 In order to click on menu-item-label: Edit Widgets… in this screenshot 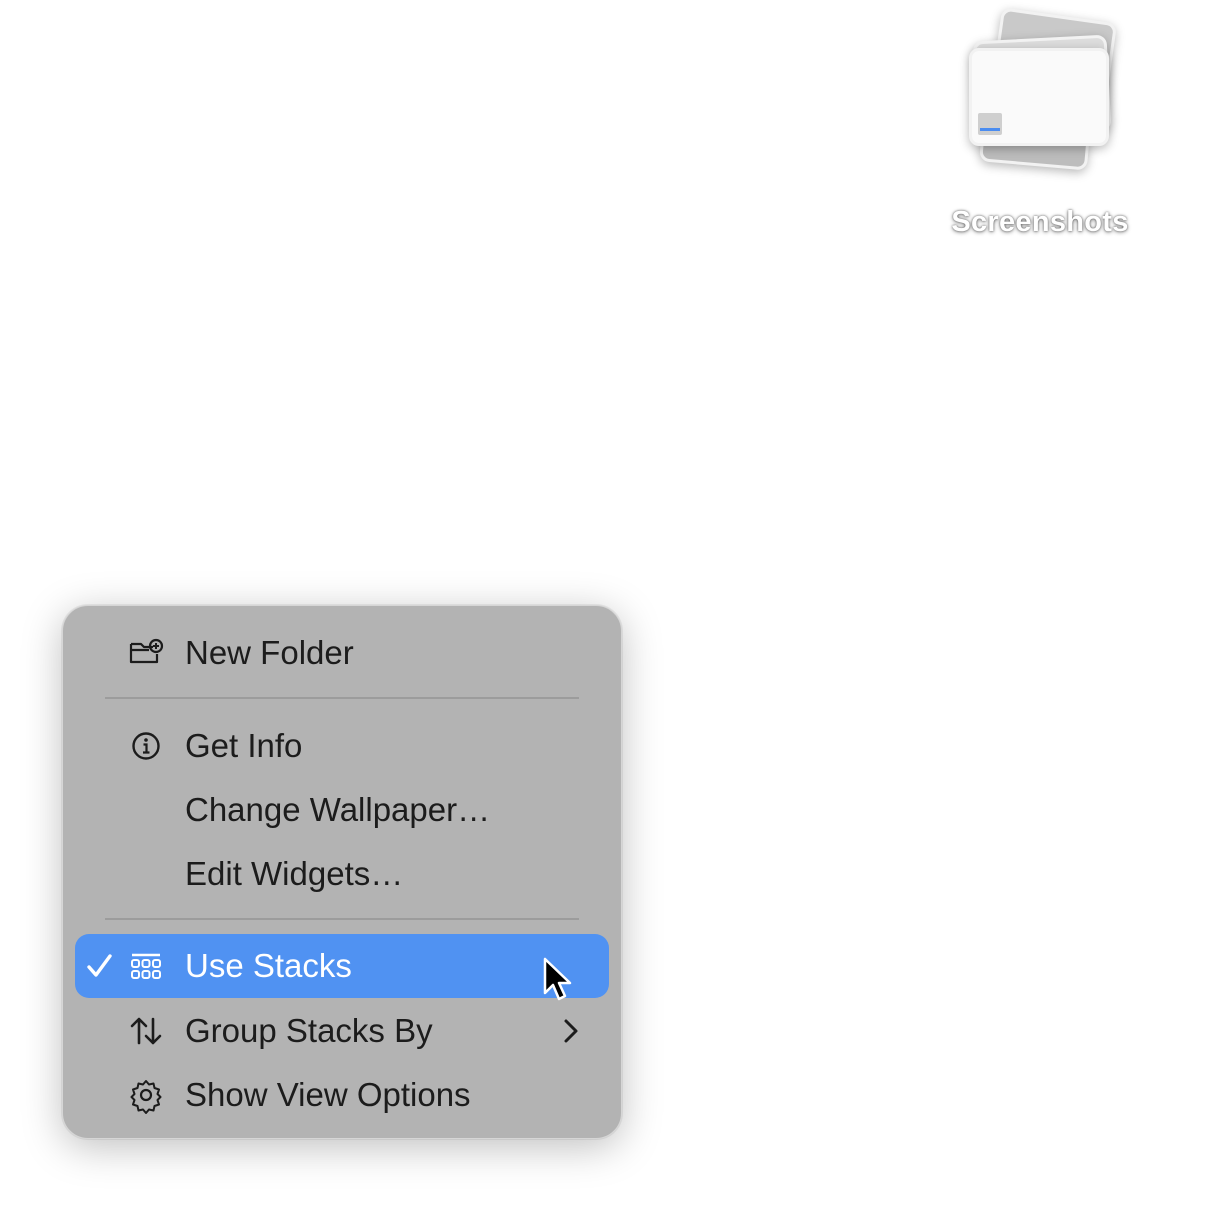, I will do `click(294, 873)`.